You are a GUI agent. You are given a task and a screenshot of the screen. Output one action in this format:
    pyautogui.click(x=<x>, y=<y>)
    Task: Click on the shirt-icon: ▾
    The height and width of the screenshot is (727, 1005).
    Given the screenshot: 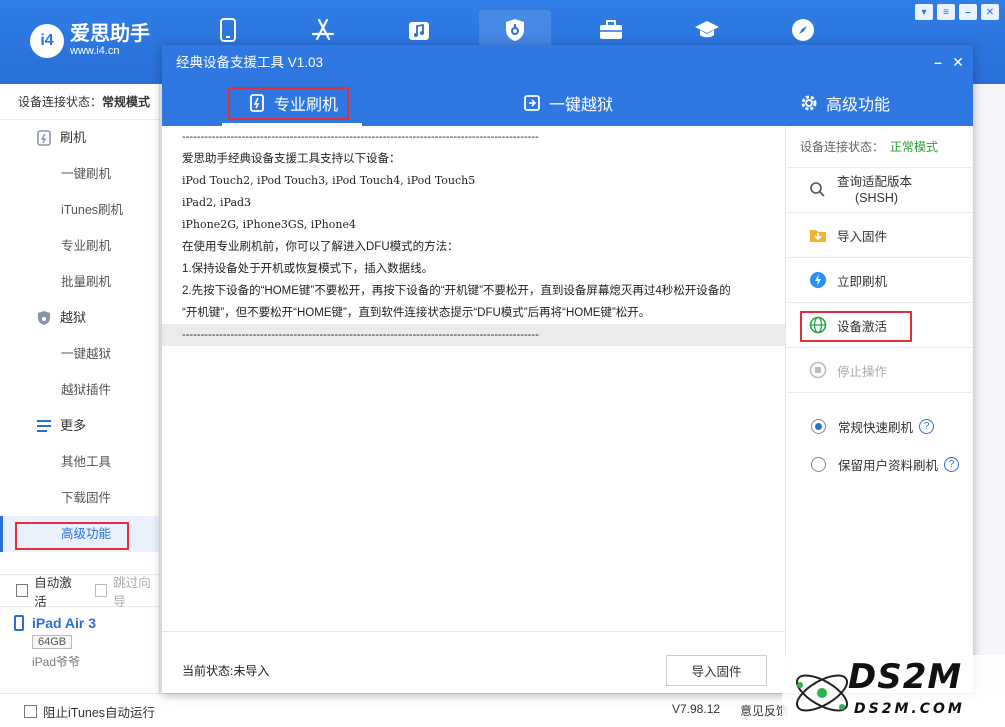 What is the action you would take?
    pyautogui.click(x=924, y=12)
    